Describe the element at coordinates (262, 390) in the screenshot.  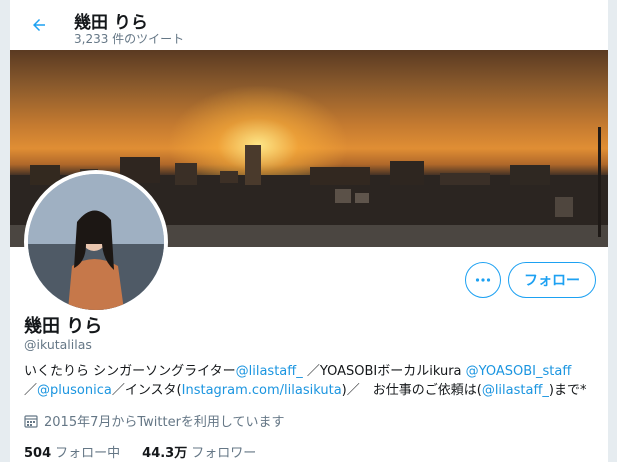
I see `bio-link-instagram: Instagram.com/lilasikuta` at that location.